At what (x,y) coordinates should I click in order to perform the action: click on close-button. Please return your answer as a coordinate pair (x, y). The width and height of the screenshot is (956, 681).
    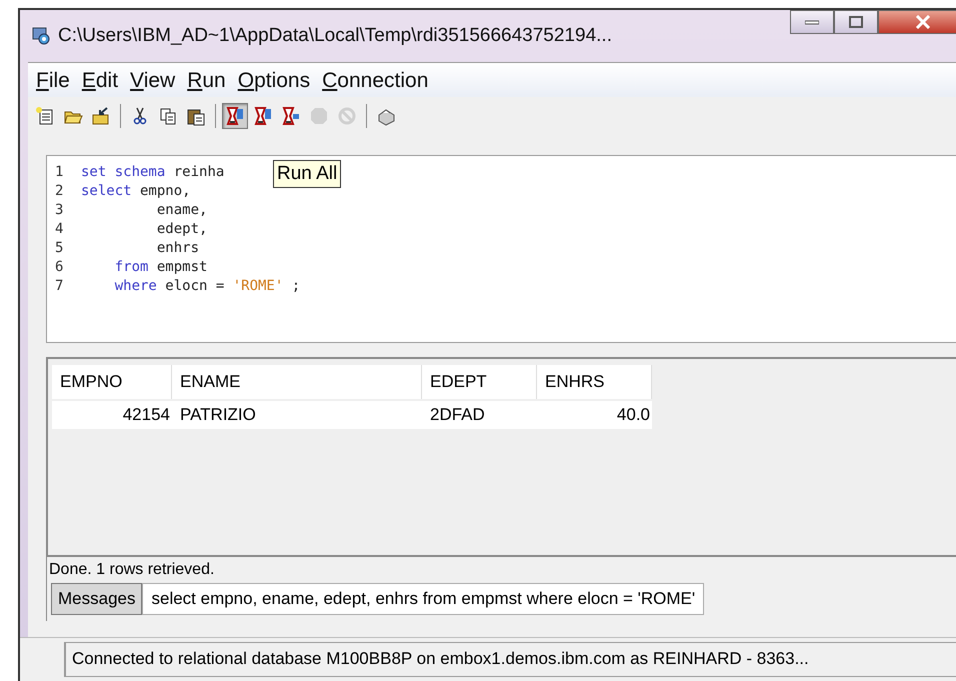
    Looking at the image, I should click on (917, 22).